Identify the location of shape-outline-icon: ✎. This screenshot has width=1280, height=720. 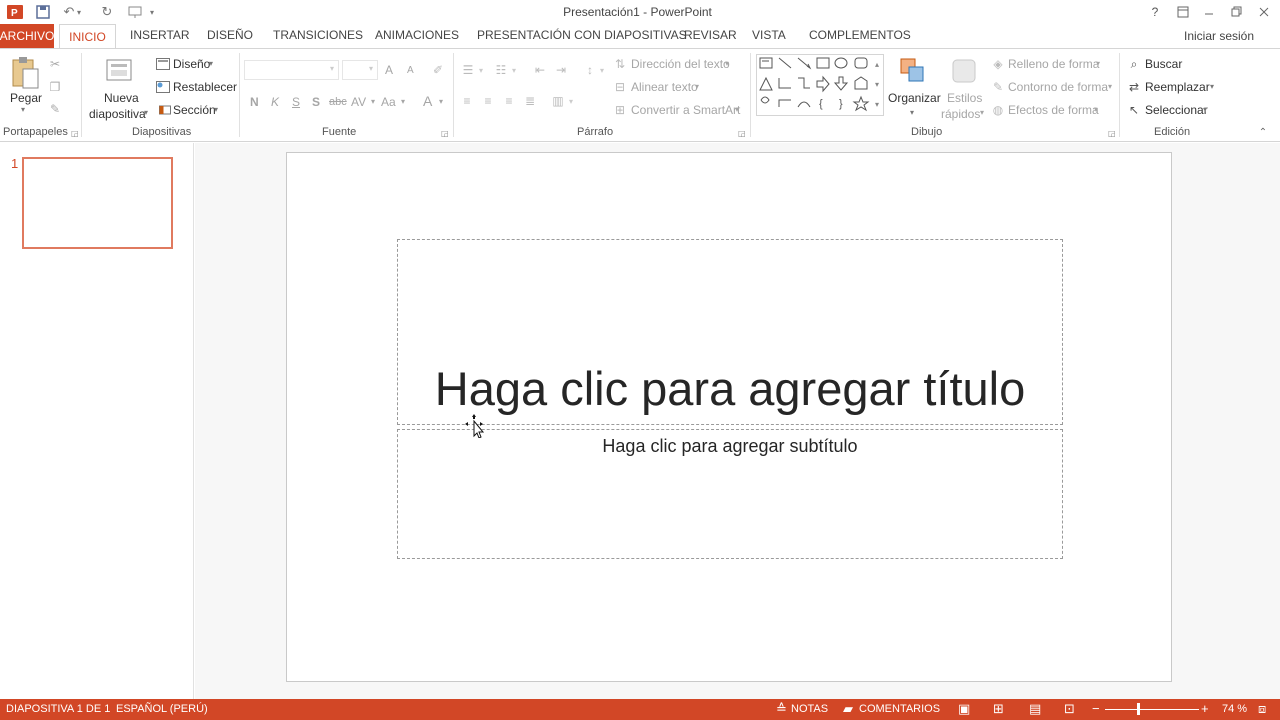
(998, 87).